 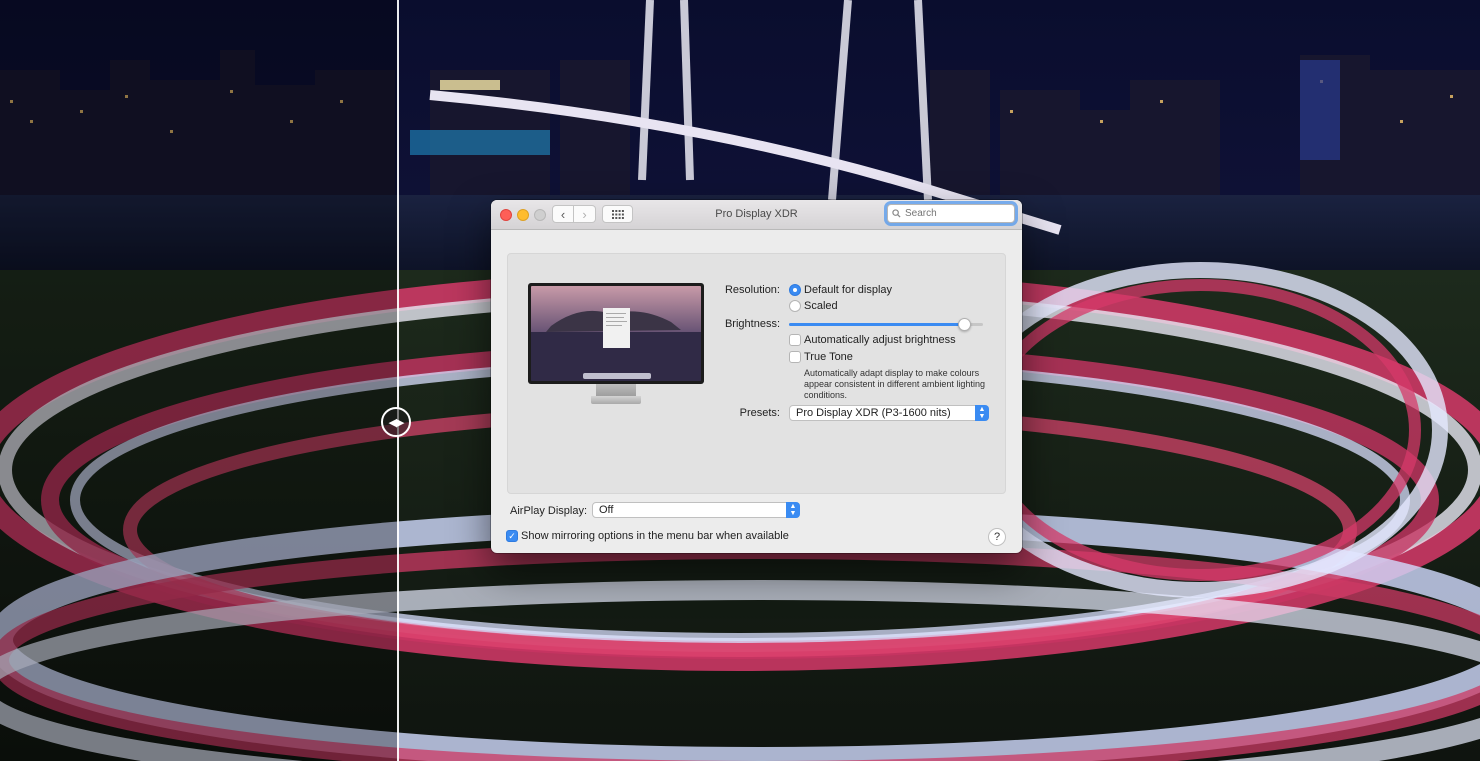 What do you see at coordinates (398, 380) in the screenshot?
I see `comparison-divider-line` at bounding box center [398, 380].